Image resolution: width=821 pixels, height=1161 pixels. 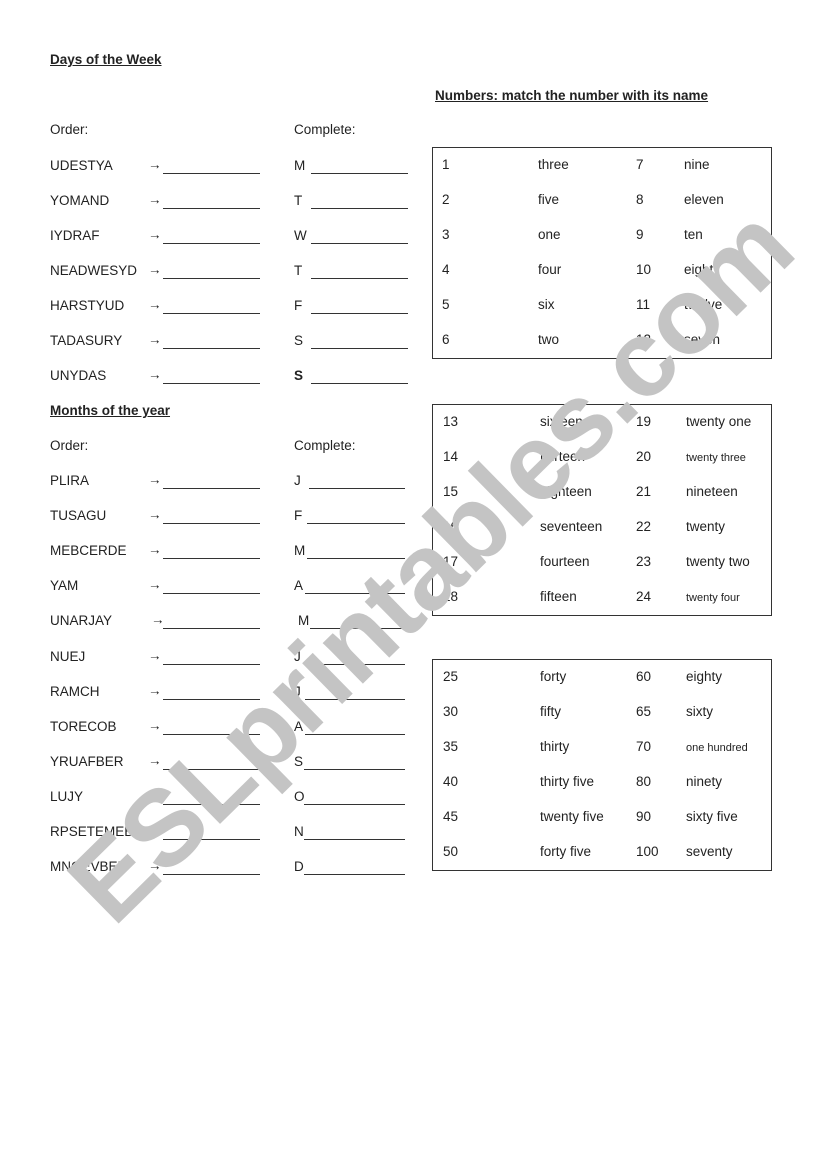 What do you see at coordinates (704, 781) in the screenshot?
I see `number-word: ninety` at bounding box center [704, 781].